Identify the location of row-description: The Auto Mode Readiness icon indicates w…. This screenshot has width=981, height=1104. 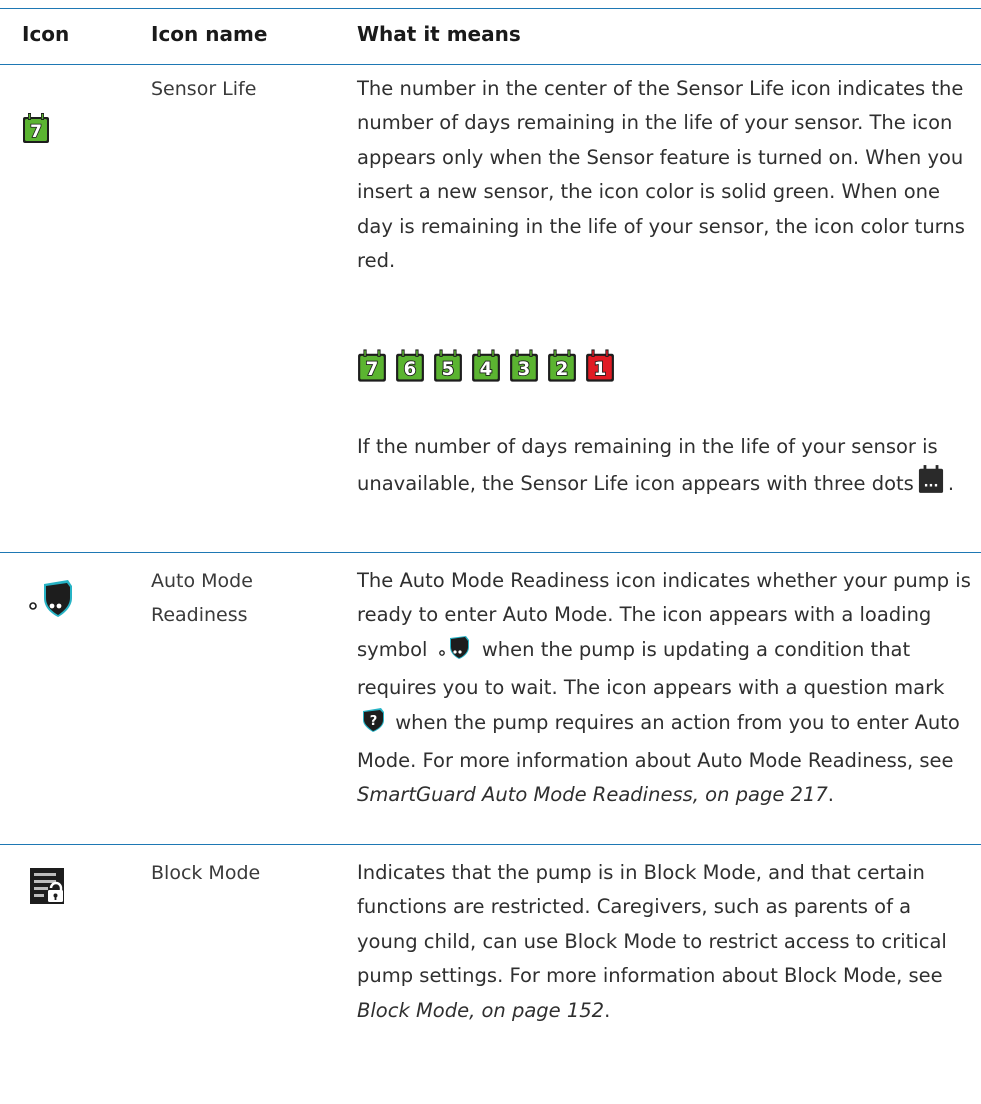
(667, 688).